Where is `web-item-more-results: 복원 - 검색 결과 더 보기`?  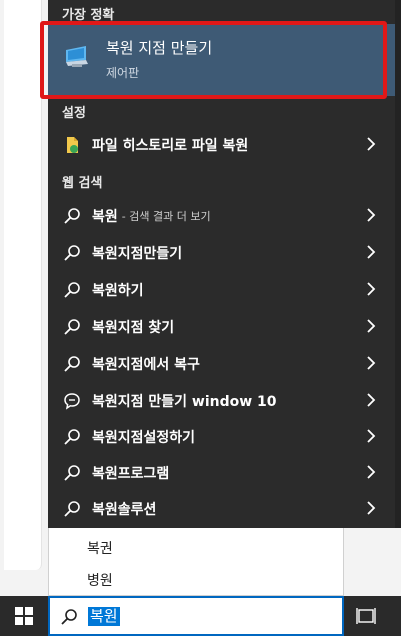
web-item-more-results: 복원 - 검색 결과 더 보기 is located at coordinates (221, 215).